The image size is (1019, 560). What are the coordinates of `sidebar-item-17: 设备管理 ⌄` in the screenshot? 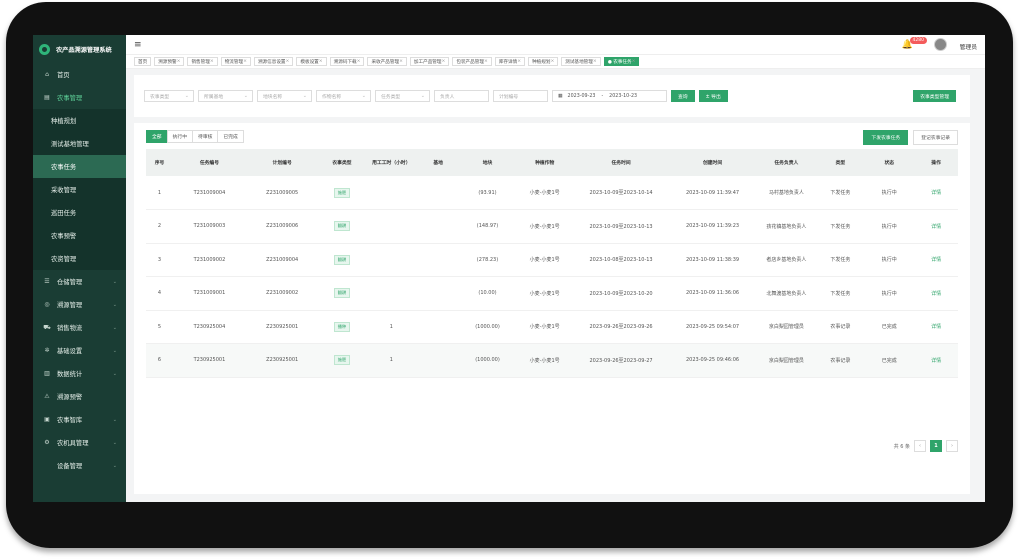 It's located at (79, 465).